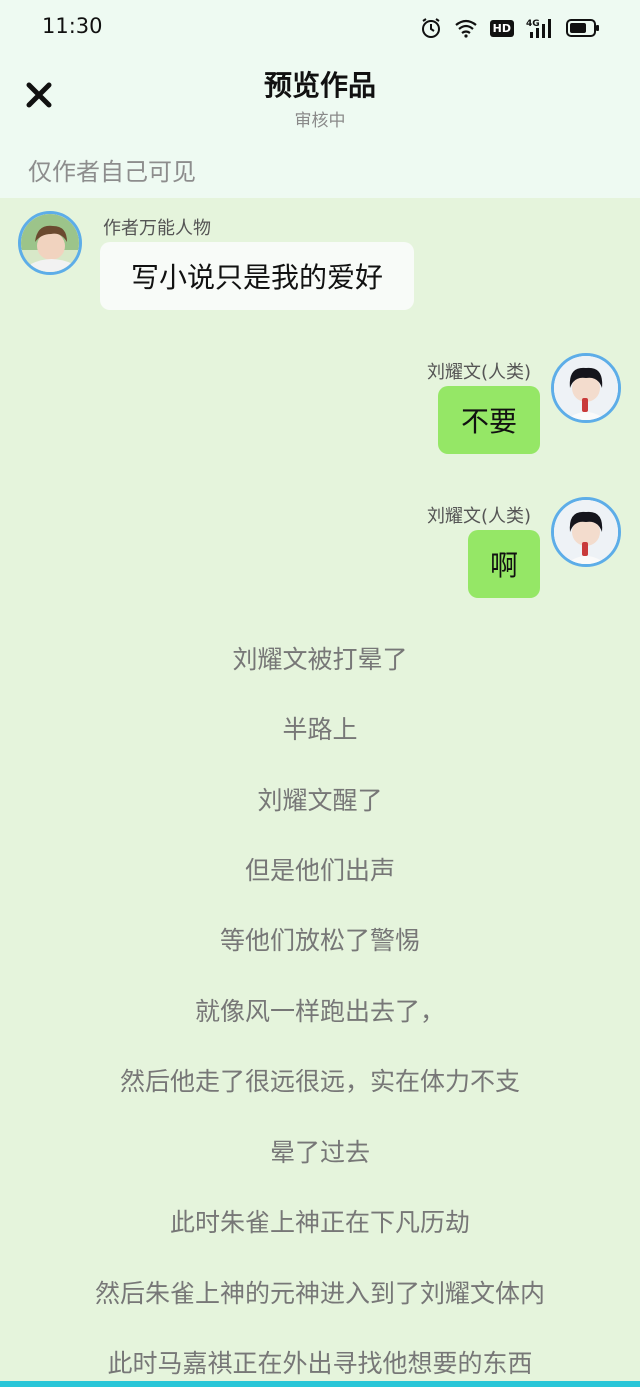 The width and height of the screenshot is (640, 1387). I want to click on hd-badge: HD, so click(501, 28).